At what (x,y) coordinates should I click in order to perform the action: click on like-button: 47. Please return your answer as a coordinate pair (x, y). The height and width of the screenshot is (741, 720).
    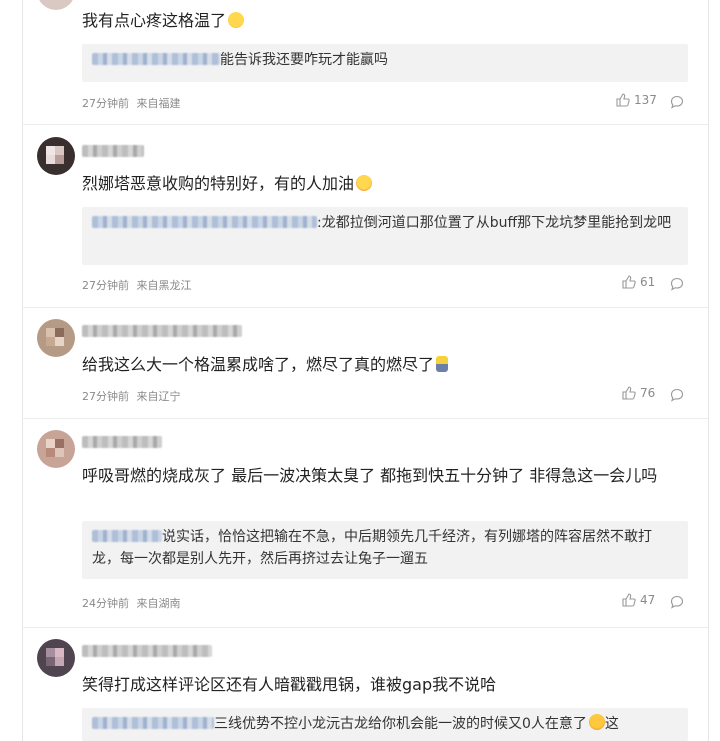
    Looking at the image, I should click on (638, 600).